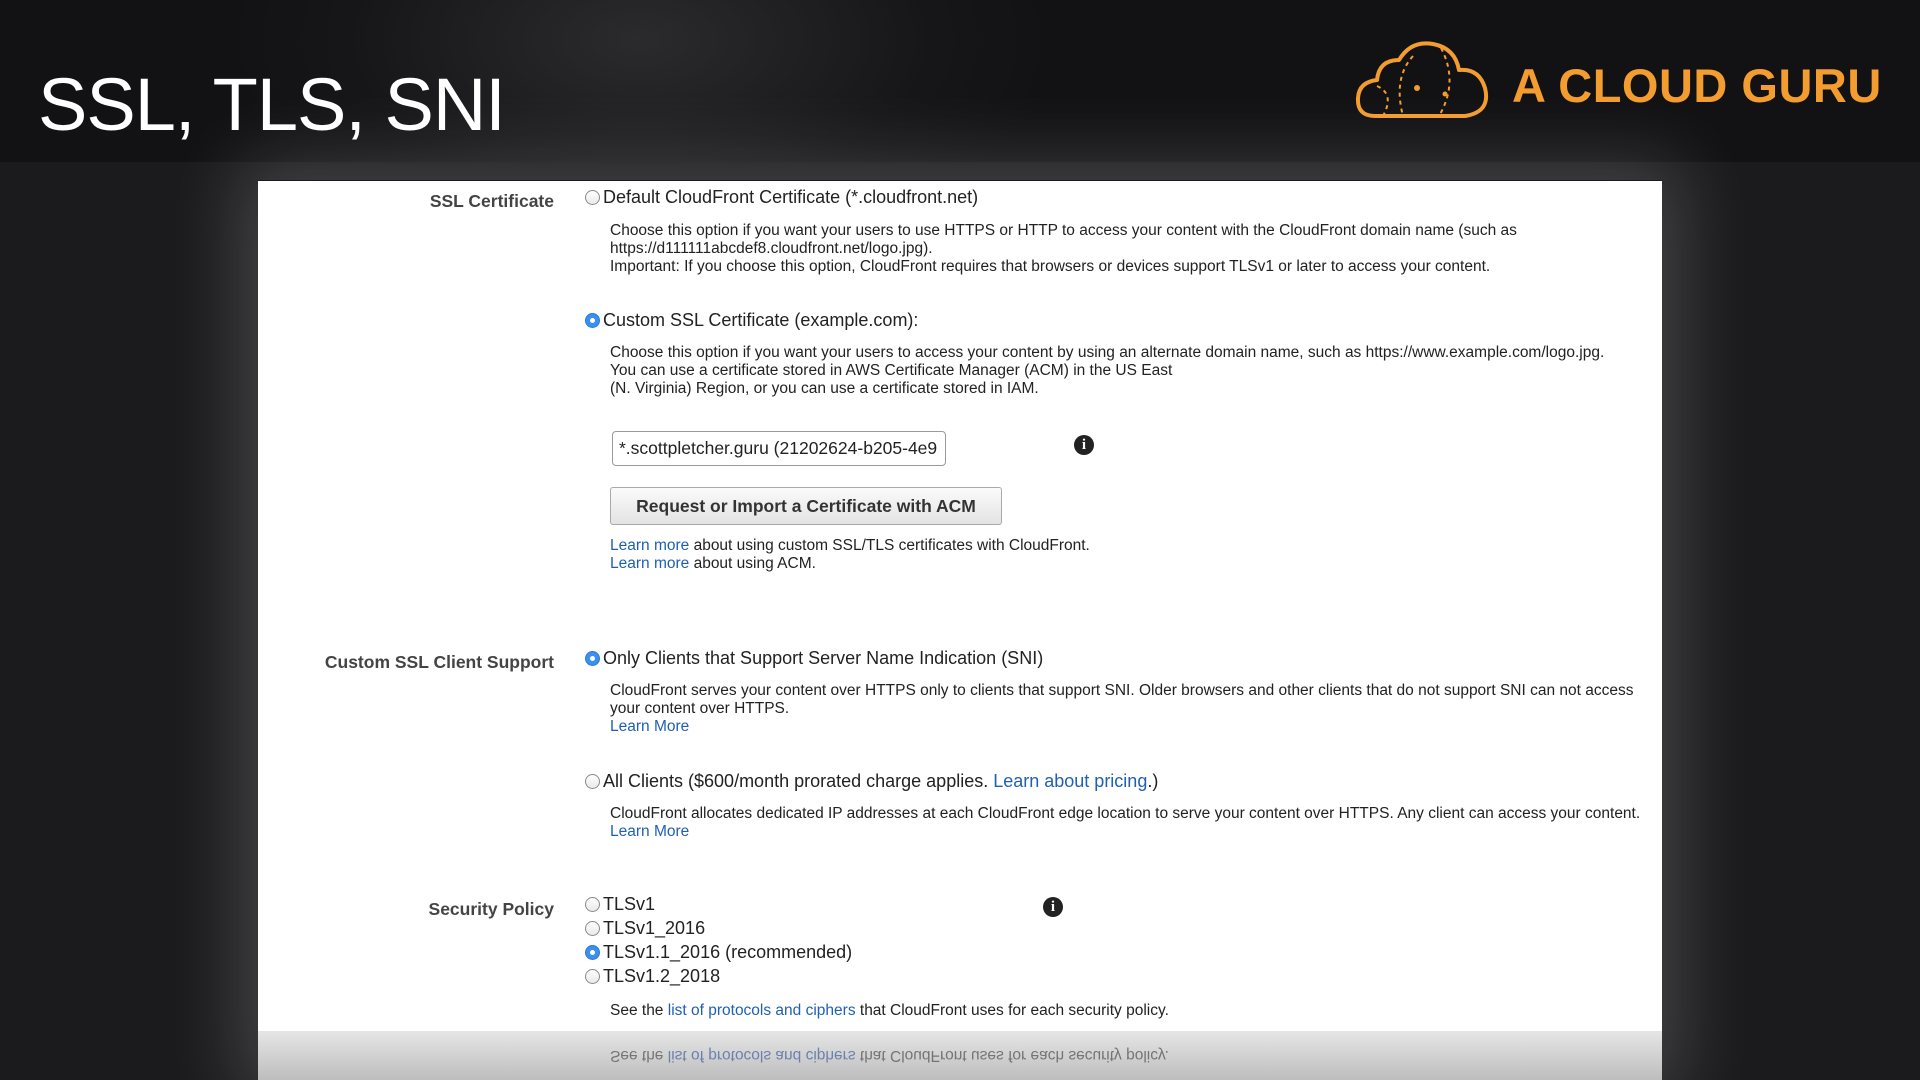  What do you see at coordinates (1070, 781) in the screenshot?
I see `pricing-link: Learn about pricing` at bounding box center [1070, 781].